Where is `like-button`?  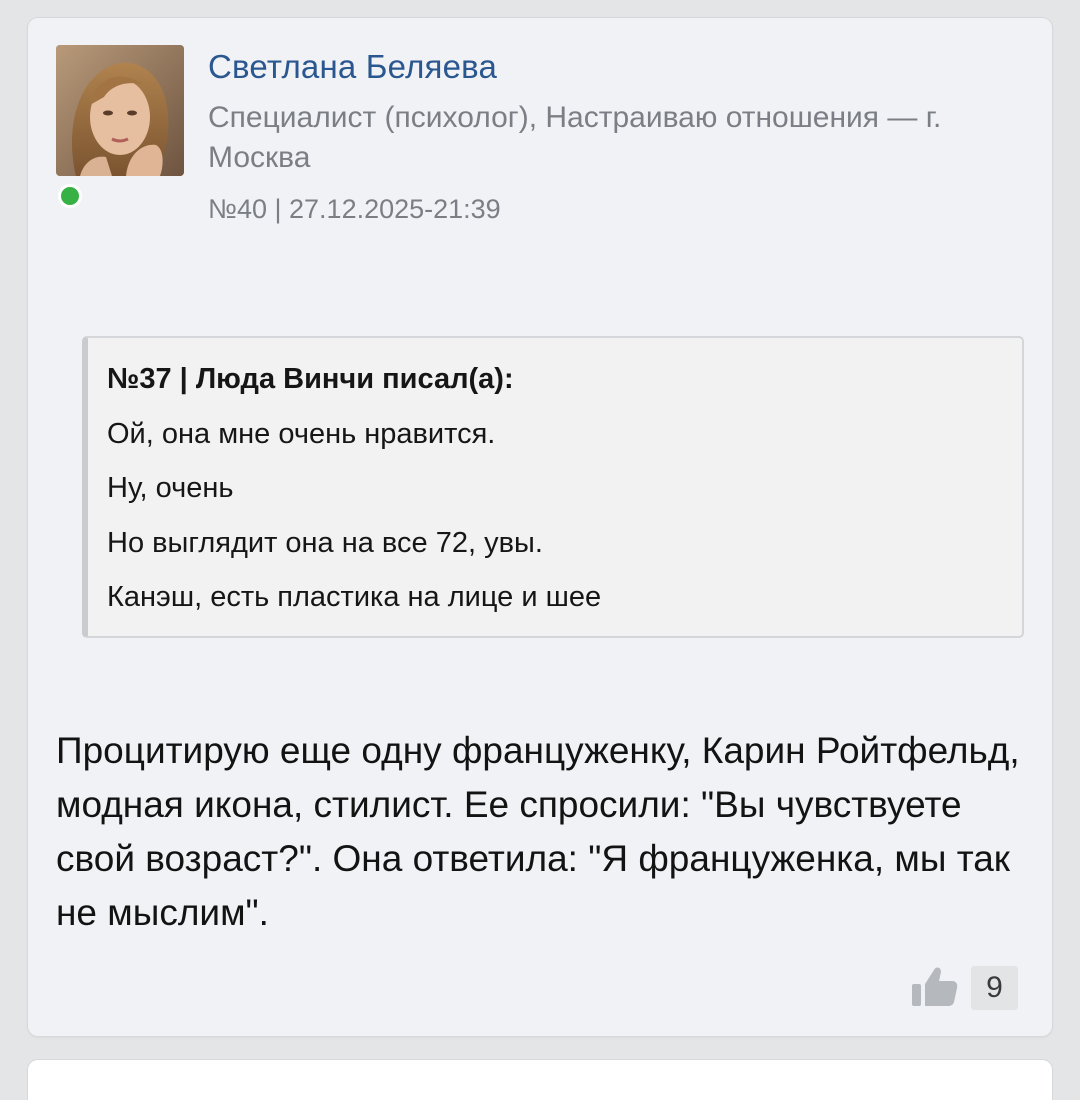 like-button is located at coordinates (935, 986).